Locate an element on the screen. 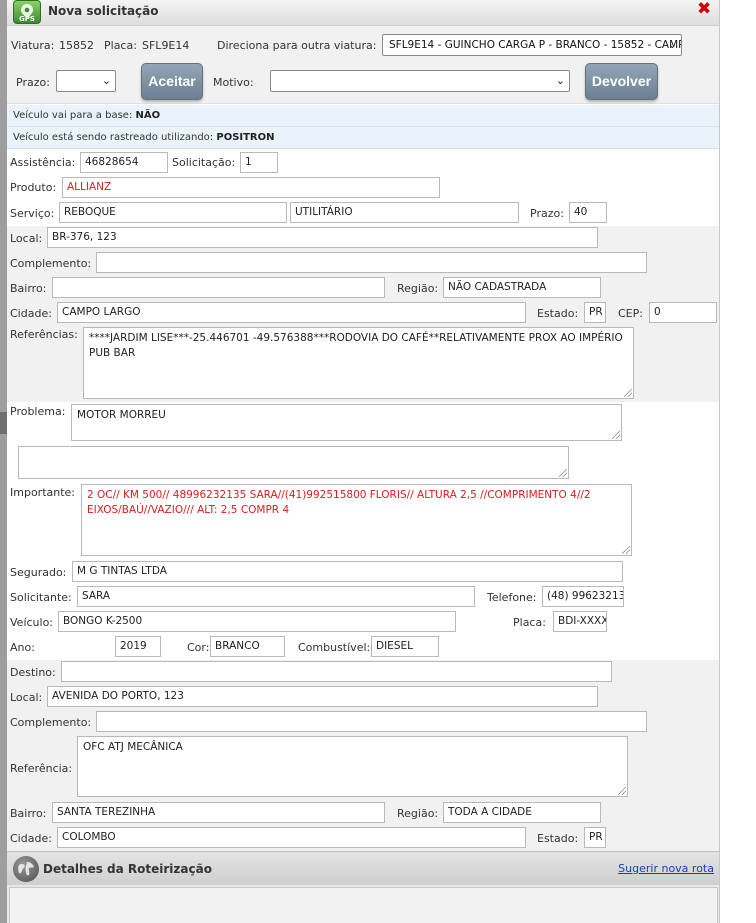  viatura-value: 15852 is located at coordinates (76, 45).